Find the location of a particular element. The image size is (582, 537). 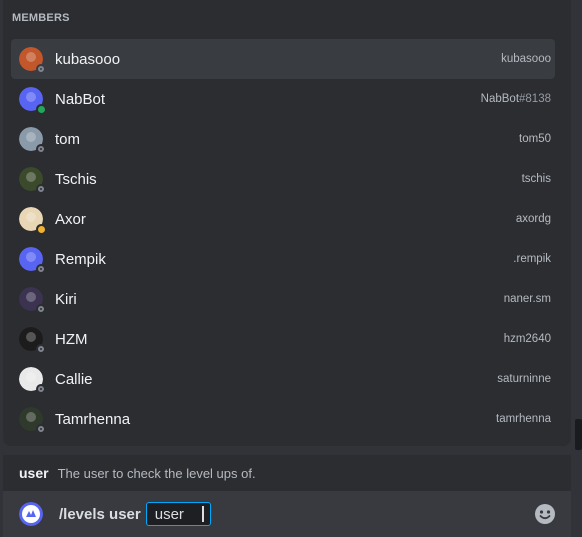

hint-option-name: user is located at coordinates (34, 473).